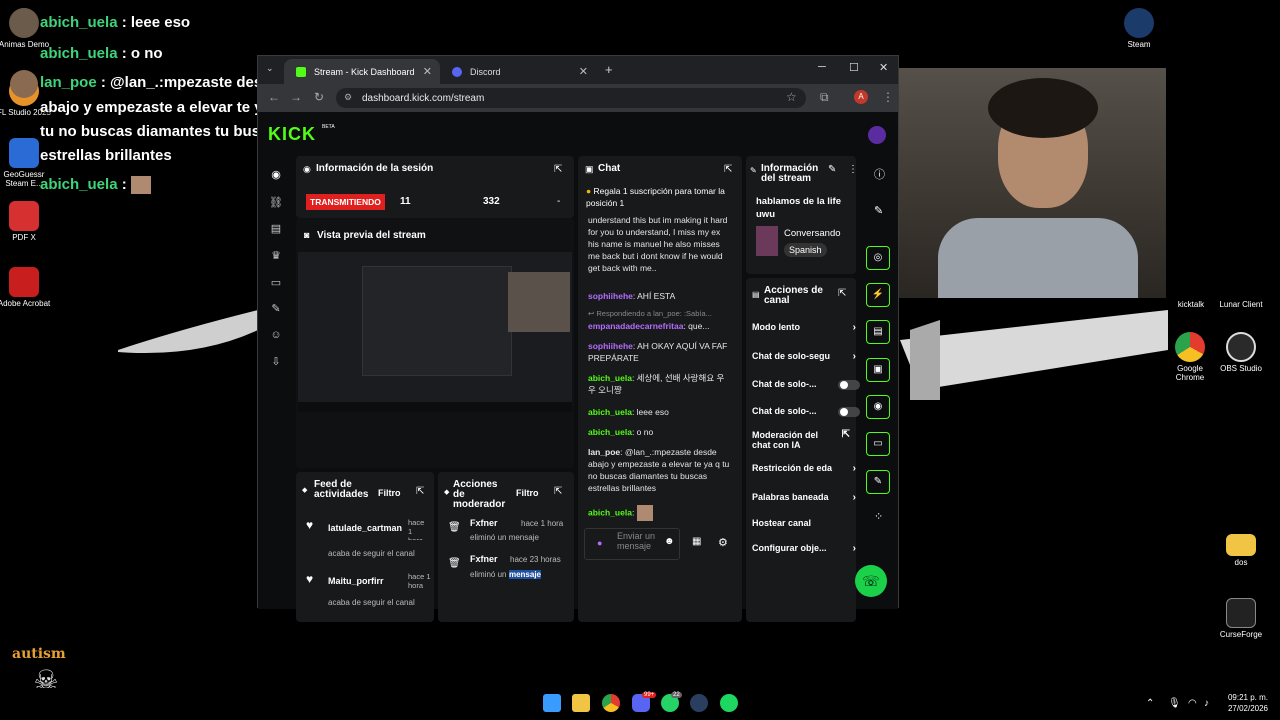 The image size is (1280, 720). I want to click on desktop-icon-obs: OBS Studio, so click(1241, 352).